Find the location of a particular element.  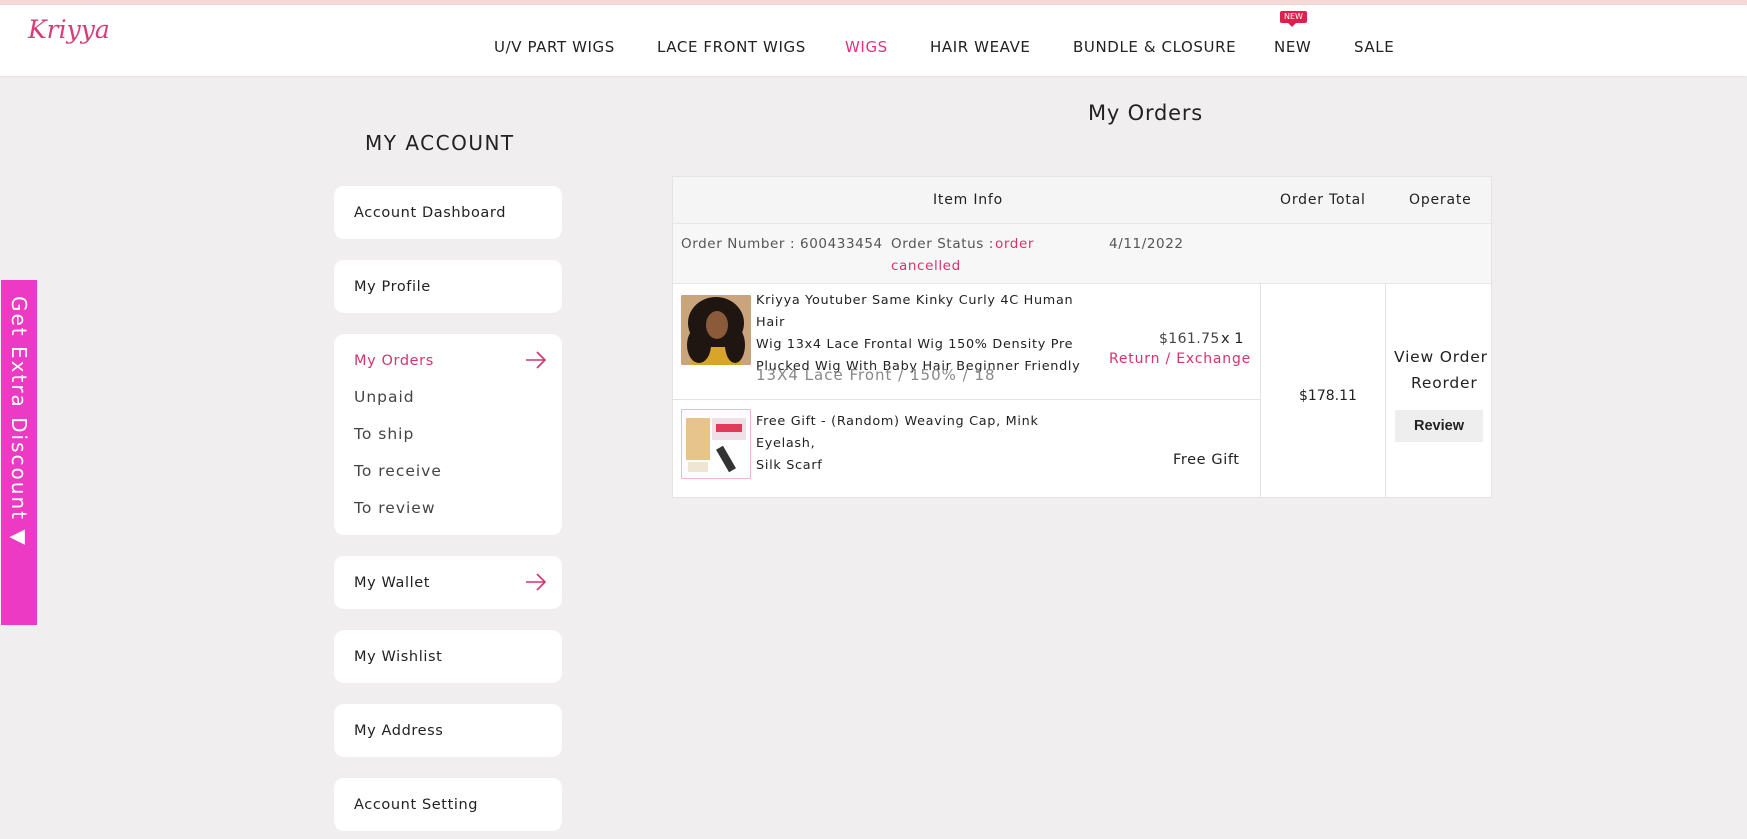

extra-discount-label: Get Extra Discount ▼ is located at coordinates (19, 421).